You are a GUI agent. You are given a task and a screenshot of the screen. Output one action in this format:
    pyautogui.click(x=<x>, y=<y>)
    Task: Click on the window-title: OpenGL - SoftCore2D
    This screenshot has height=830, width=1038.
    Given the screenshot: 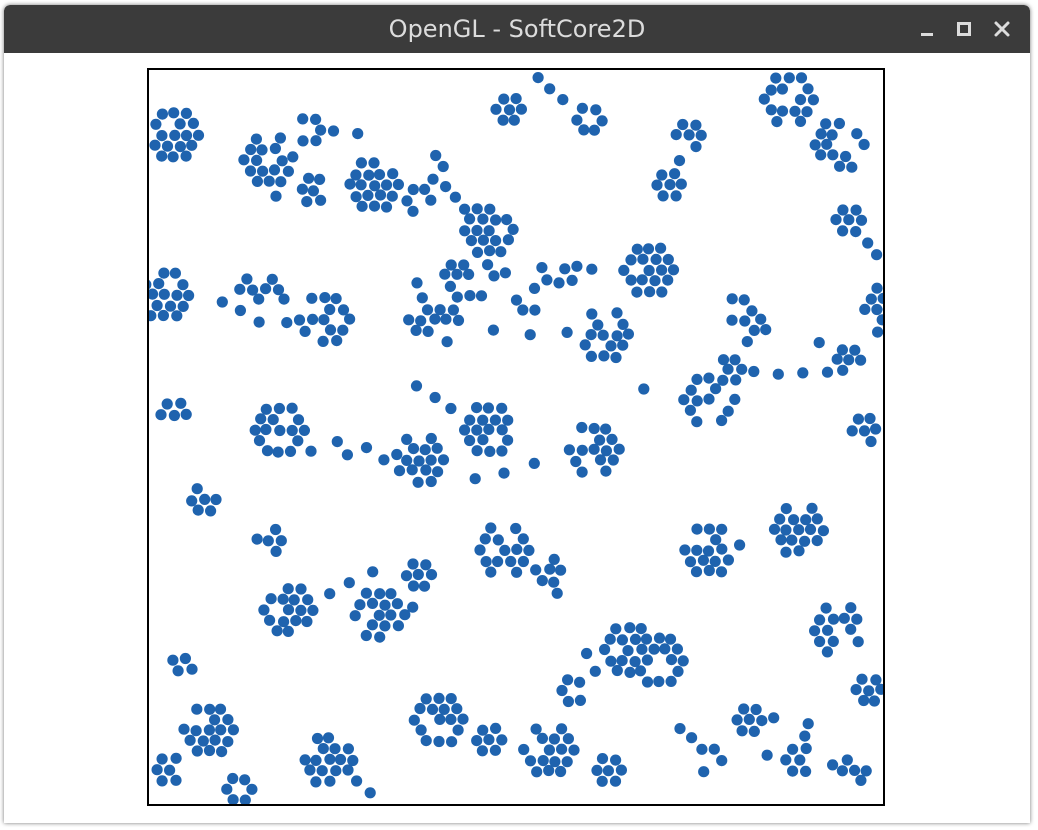 What is the action you would take?
    pyautogui.click(x=517, y=29)
    